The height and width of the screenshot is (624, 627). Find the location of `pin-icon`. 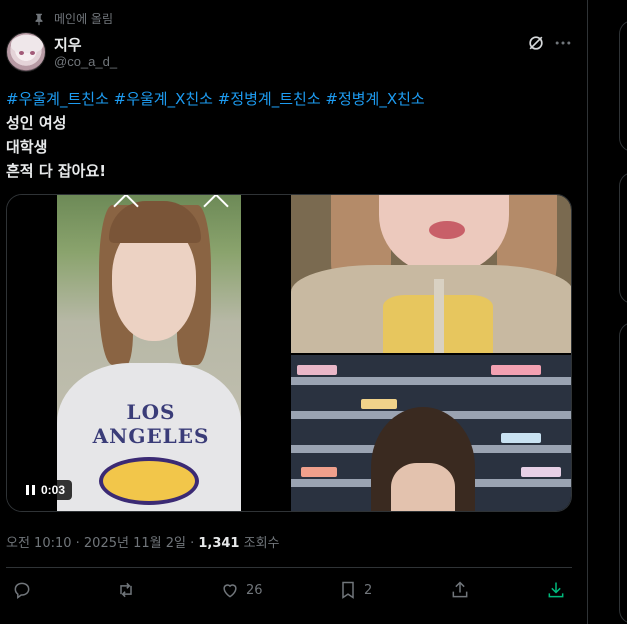

pin-icon is located at coordinates (39, 19).